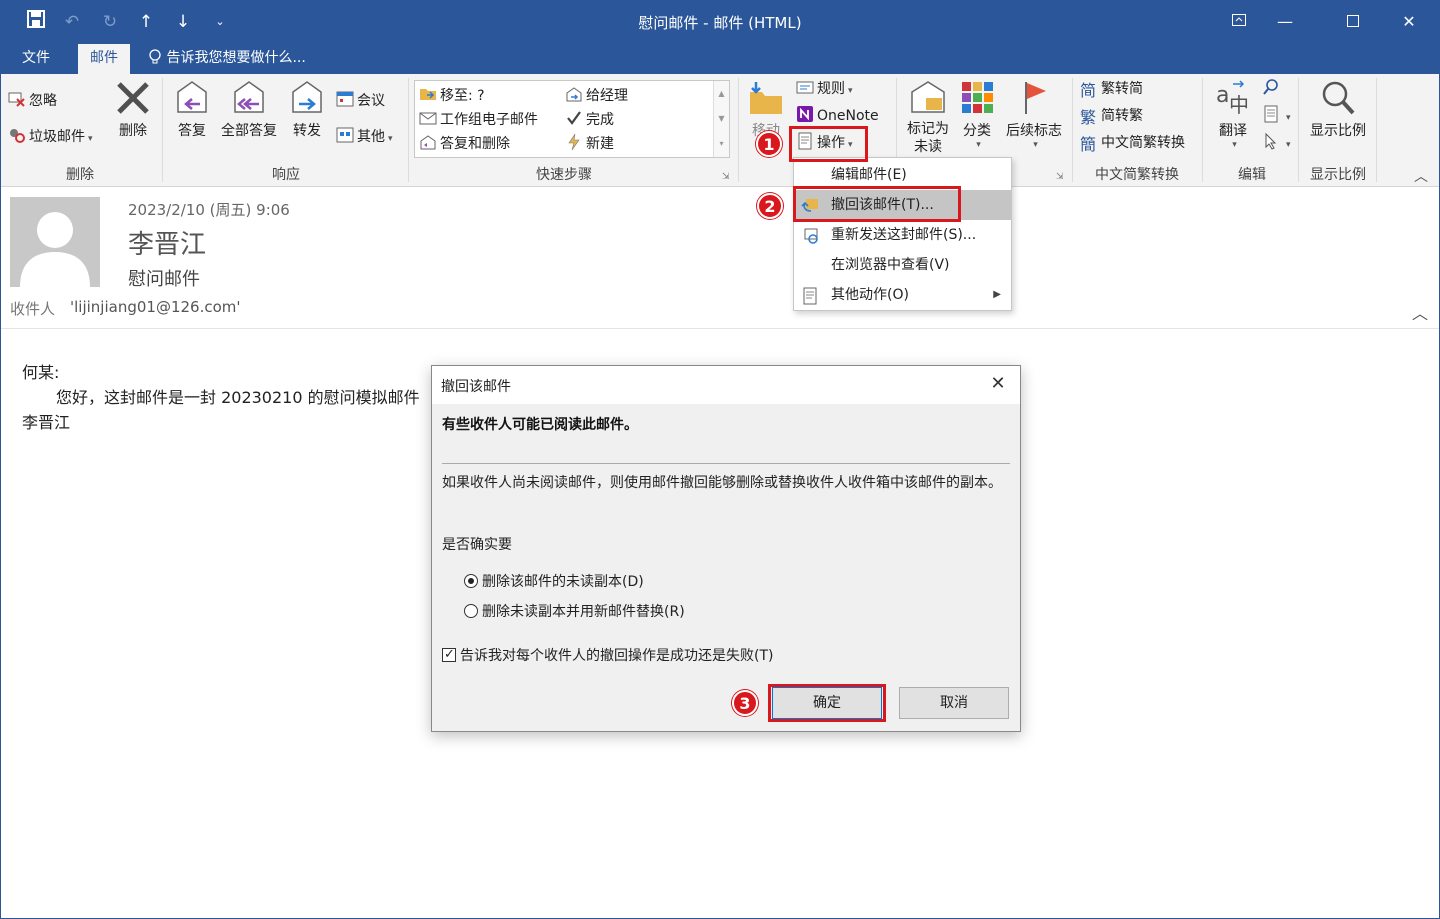 The height and width of the screenshot is (919, 1440). What do you see at coordinates (564, 175) in the screenshot?
I see `group-label-quick-steps: 快速步骤` at bounding box center [564, 175].